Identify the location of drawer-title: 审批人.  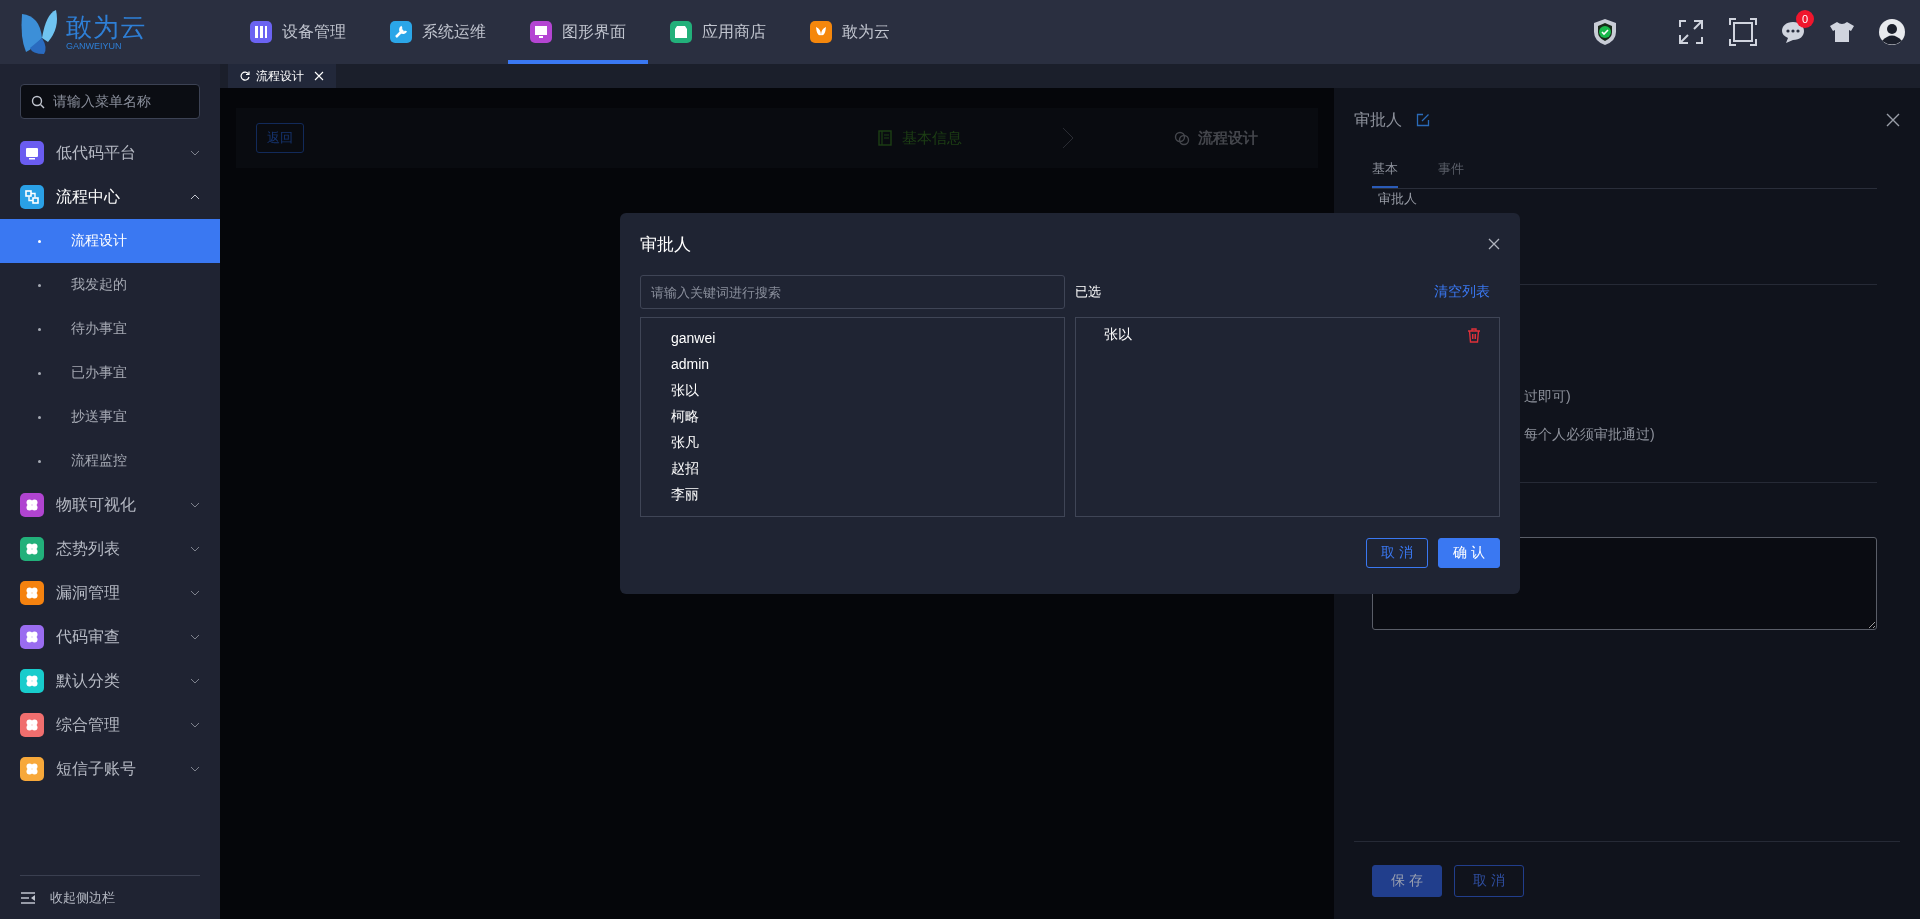
(1378, 119).